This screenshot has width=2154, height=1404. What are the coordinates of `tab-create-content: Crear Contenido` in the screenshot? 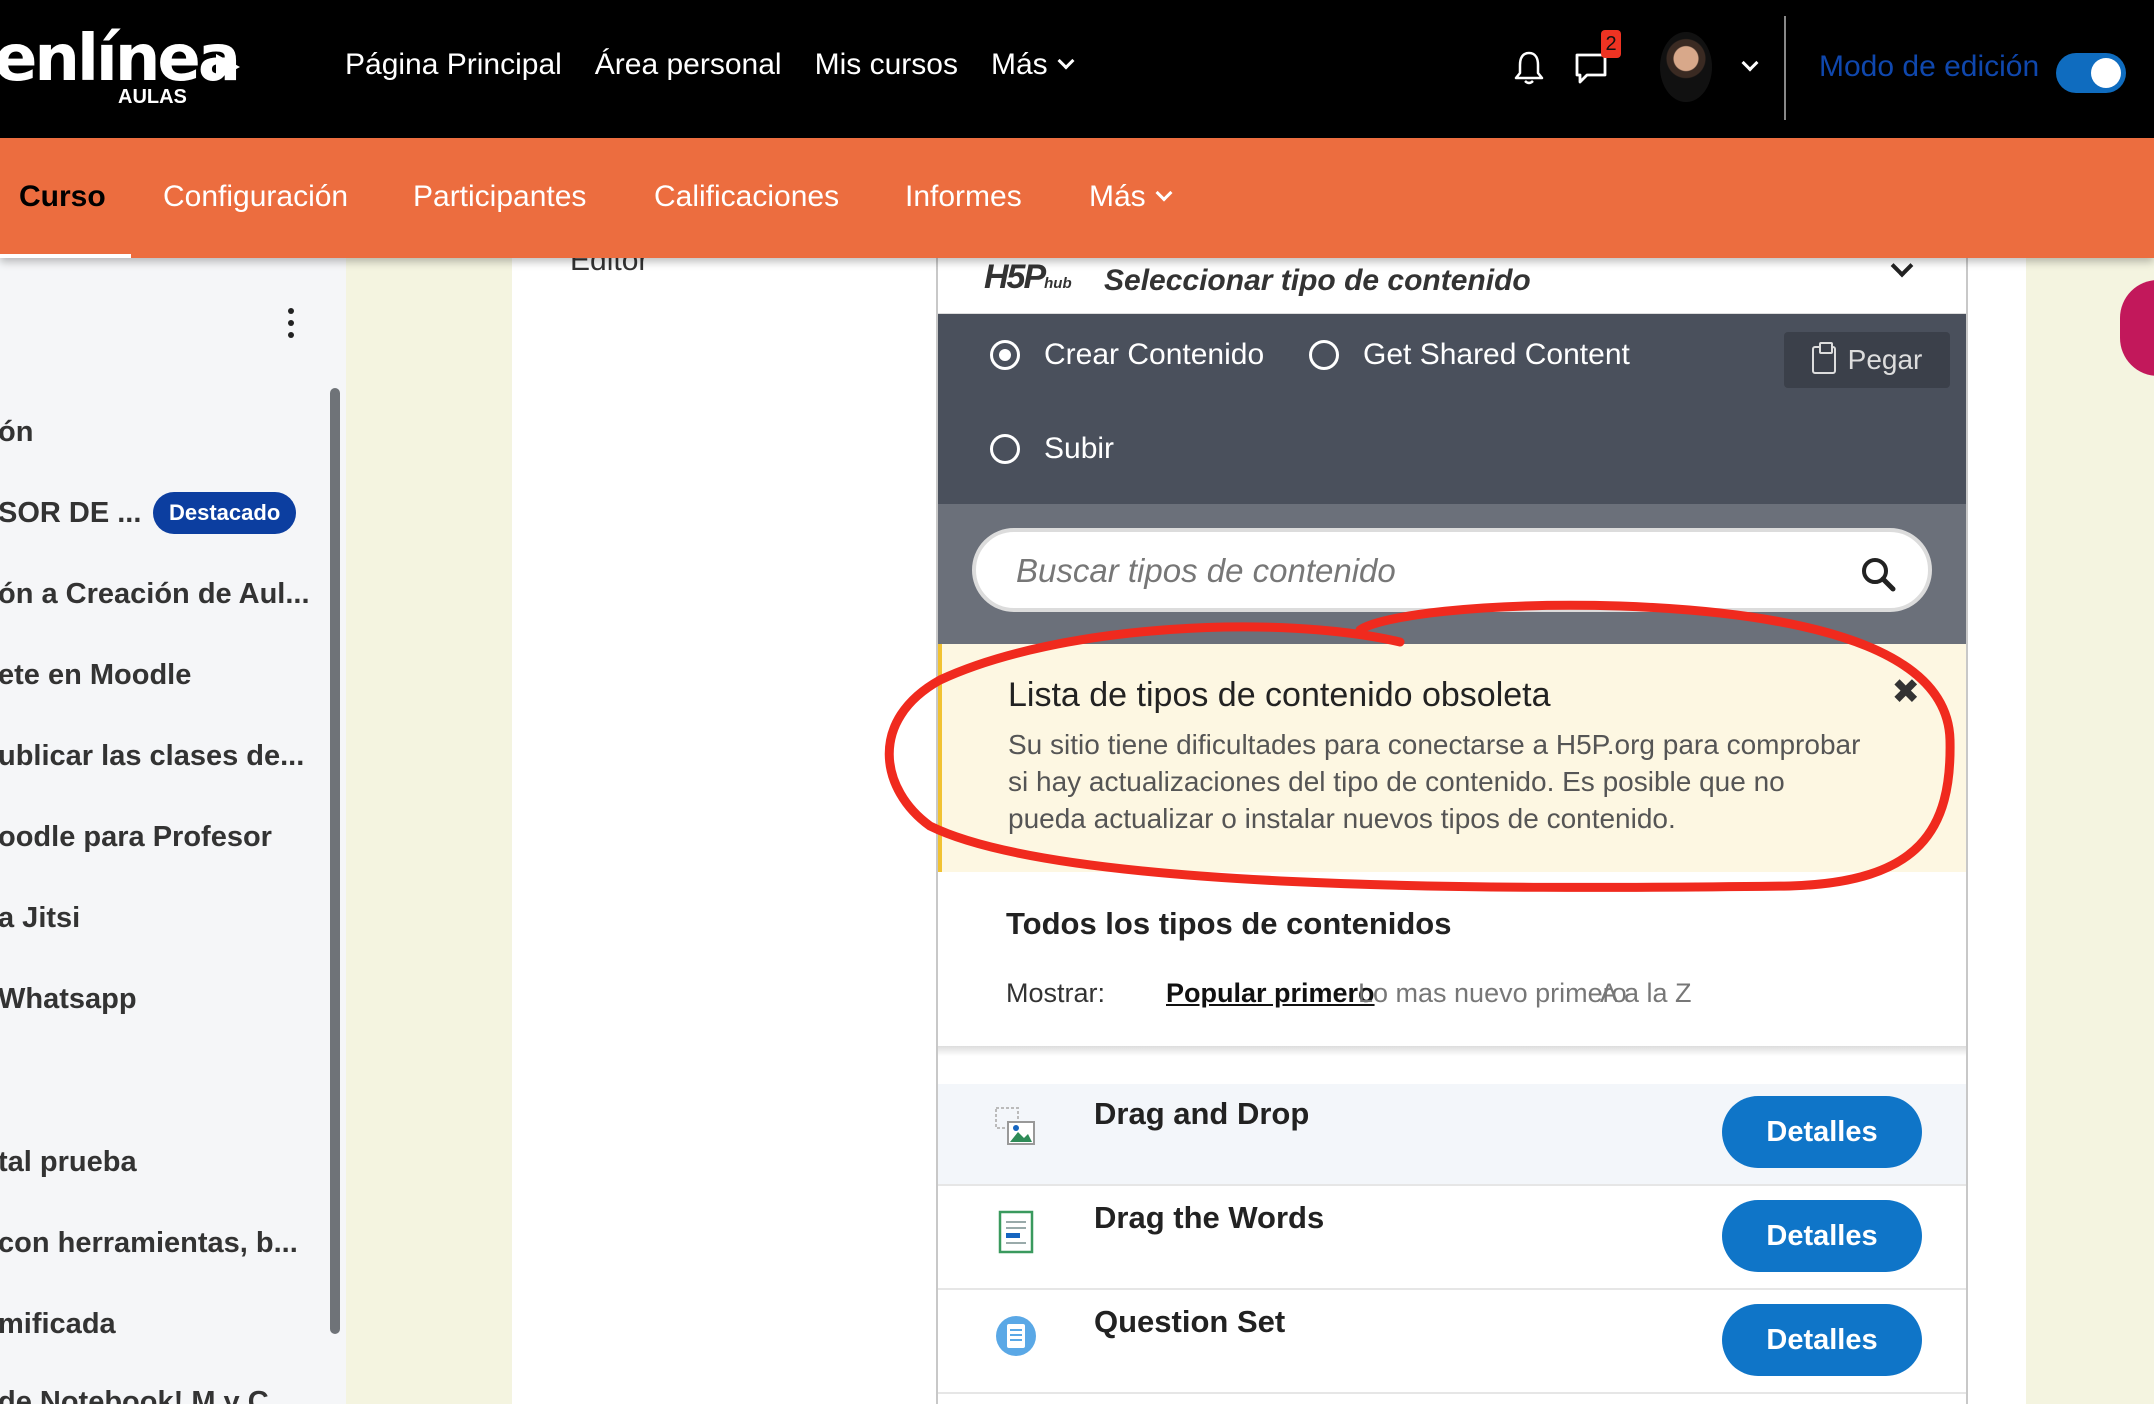 It's located at (1127, 355).